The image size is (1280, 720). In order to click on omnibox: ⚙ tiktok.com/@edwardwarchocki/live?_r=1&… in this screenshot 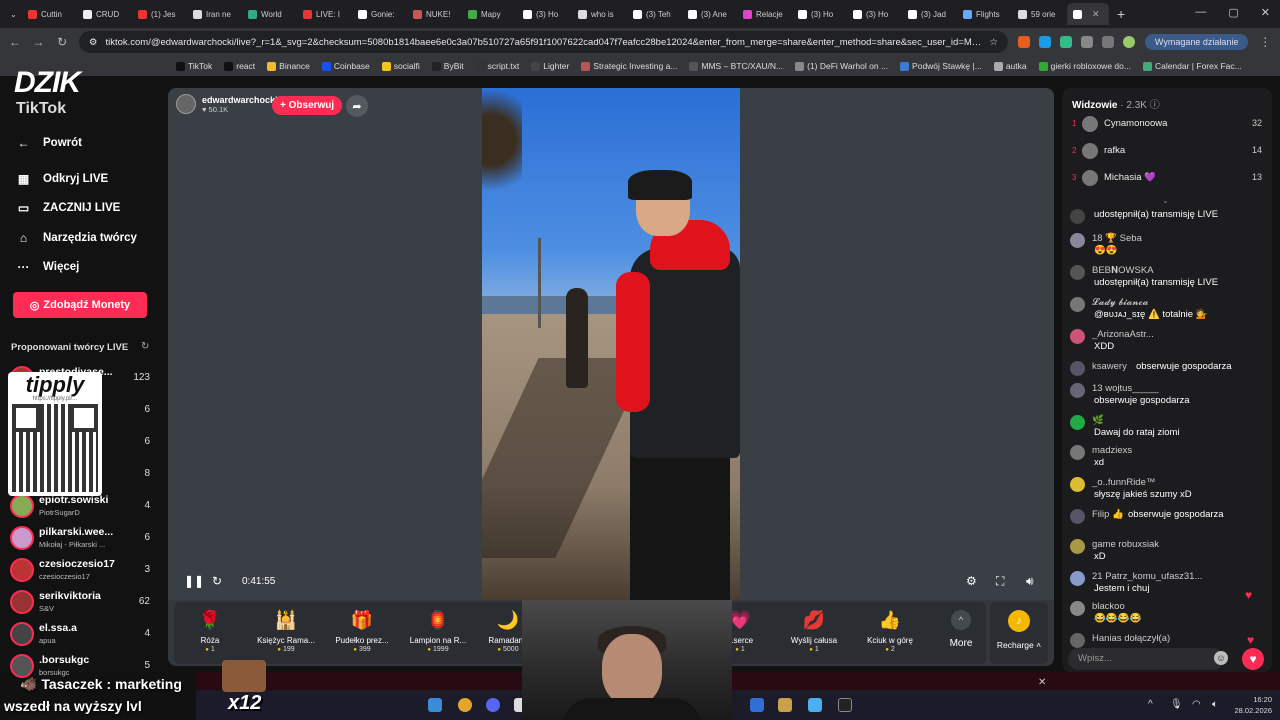, I will do `click(543, 42)`.